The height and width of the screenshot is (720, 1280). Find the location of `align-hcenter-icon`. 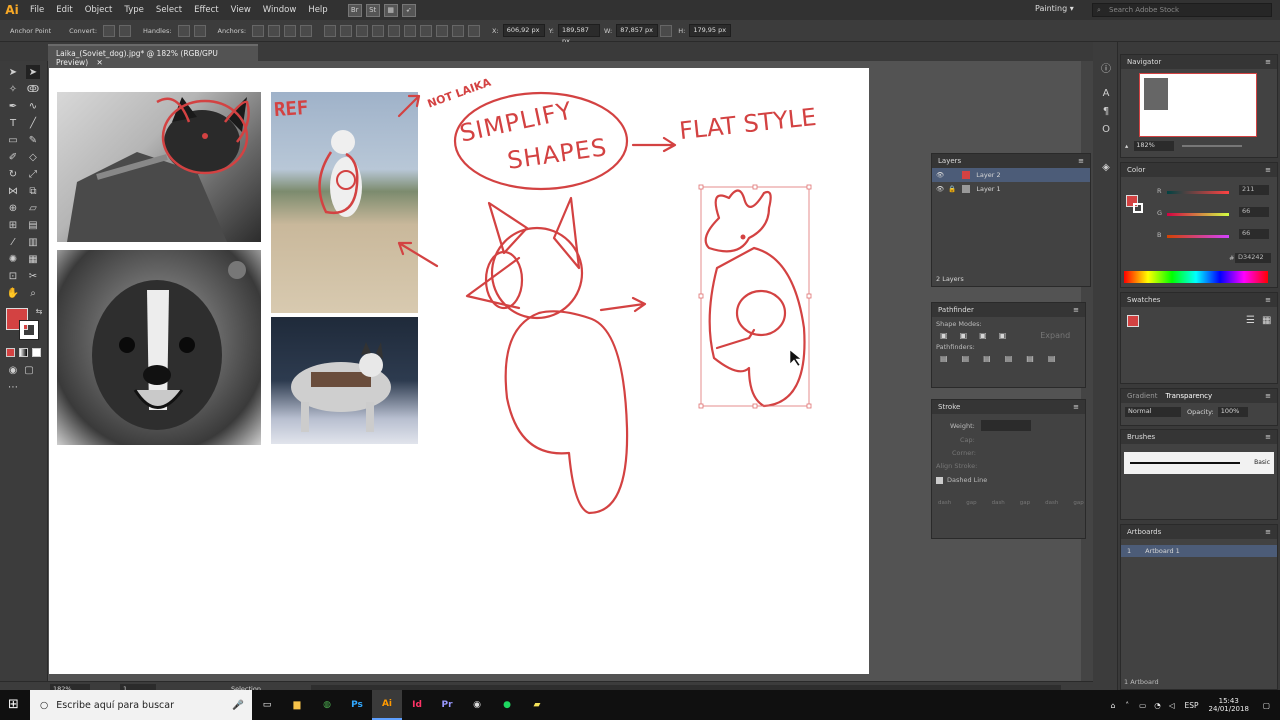

align-hcenter-icon is located at coordinates (346, 30).